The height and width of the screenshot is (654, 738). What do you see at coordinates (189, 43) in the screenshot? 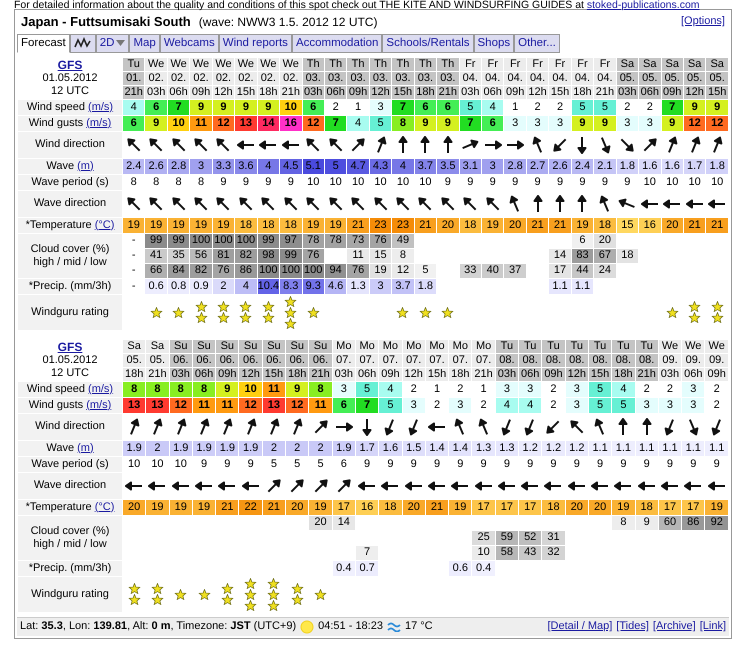
I see `tab: Webcams` at bounding box center [189, 43].